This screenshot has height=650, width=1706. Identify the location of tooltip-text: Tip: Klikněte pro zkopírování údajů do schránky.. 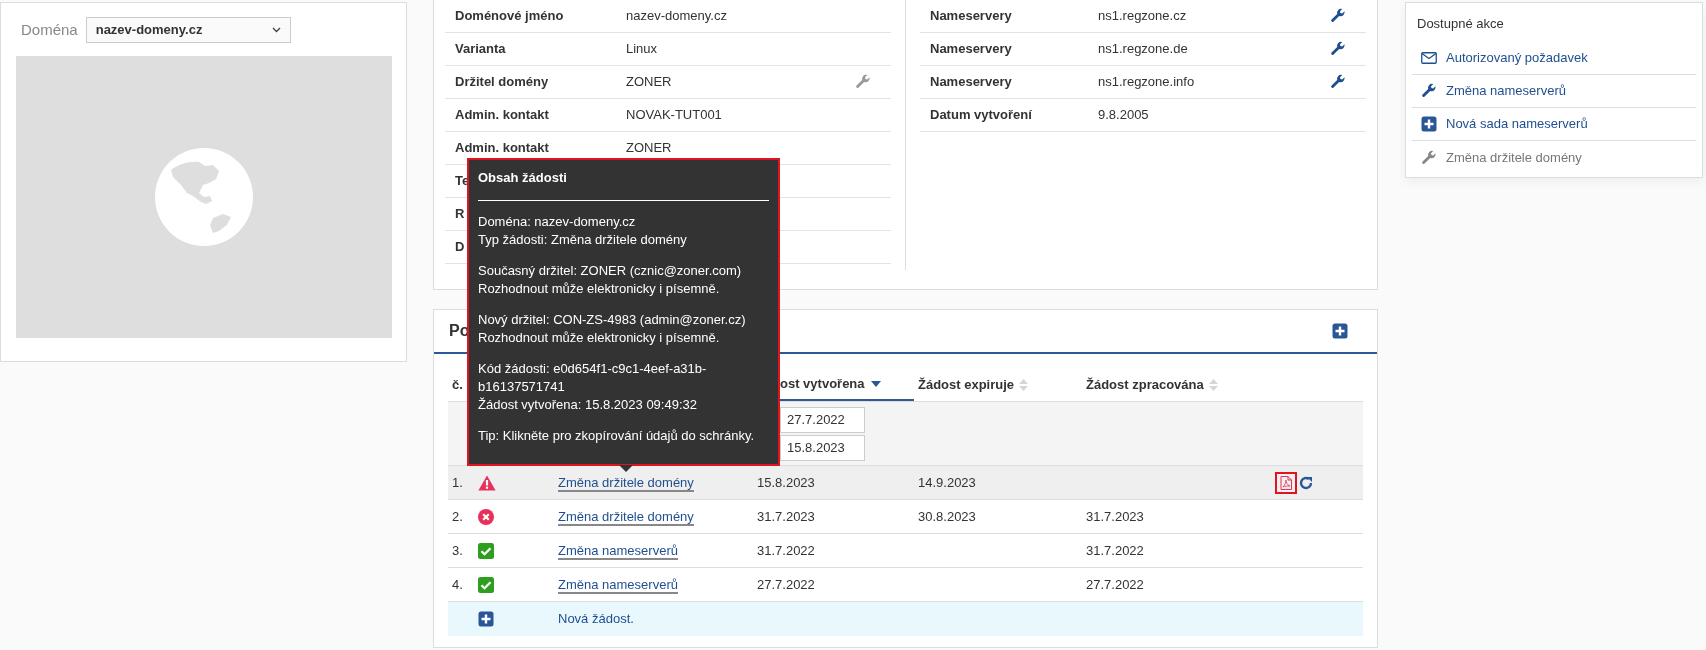
(617, 435).